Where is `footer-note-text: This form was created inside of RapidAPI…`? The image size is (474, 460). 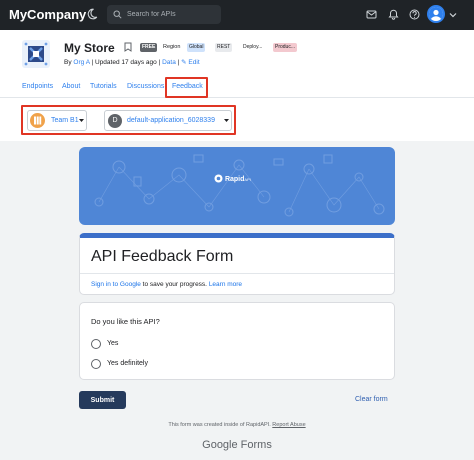
footer-note-text: This form was created inside of RapidAPI… is located at coordinates (219, 425).